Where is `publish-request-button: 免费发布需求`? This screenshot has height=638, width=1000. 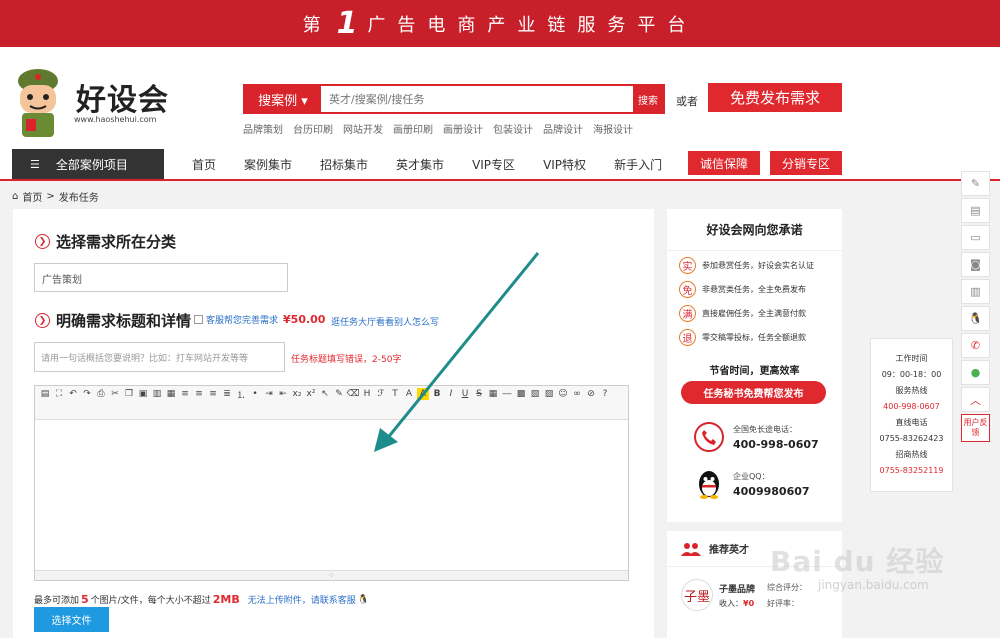
publish-request-button: 免费发布需求 is located at coordinates (775, 97).